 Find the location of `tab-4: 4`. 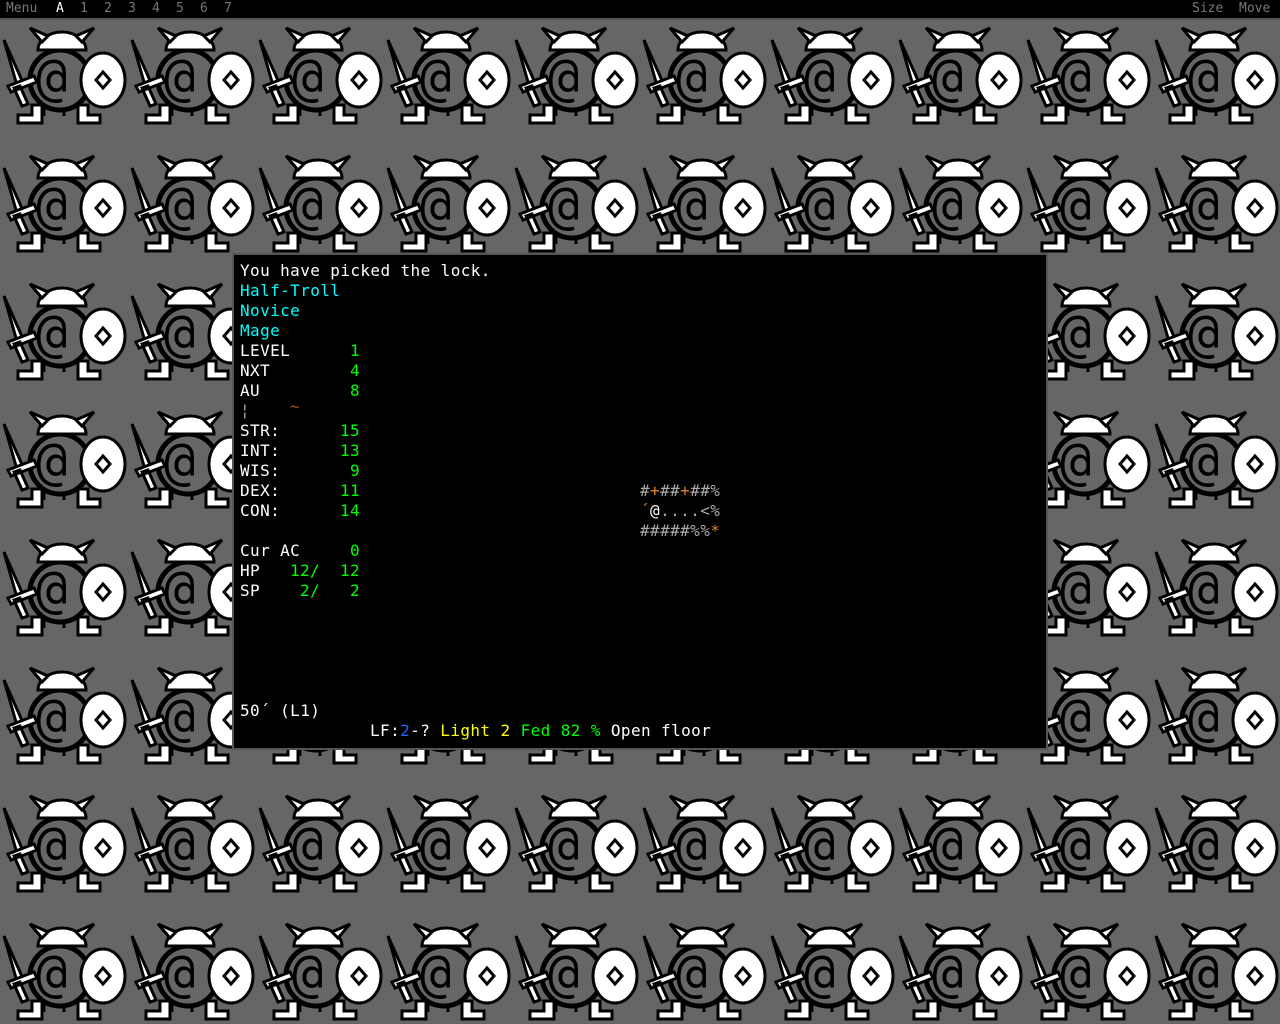

tab-4: 4 is located at coordinates (156, 8).